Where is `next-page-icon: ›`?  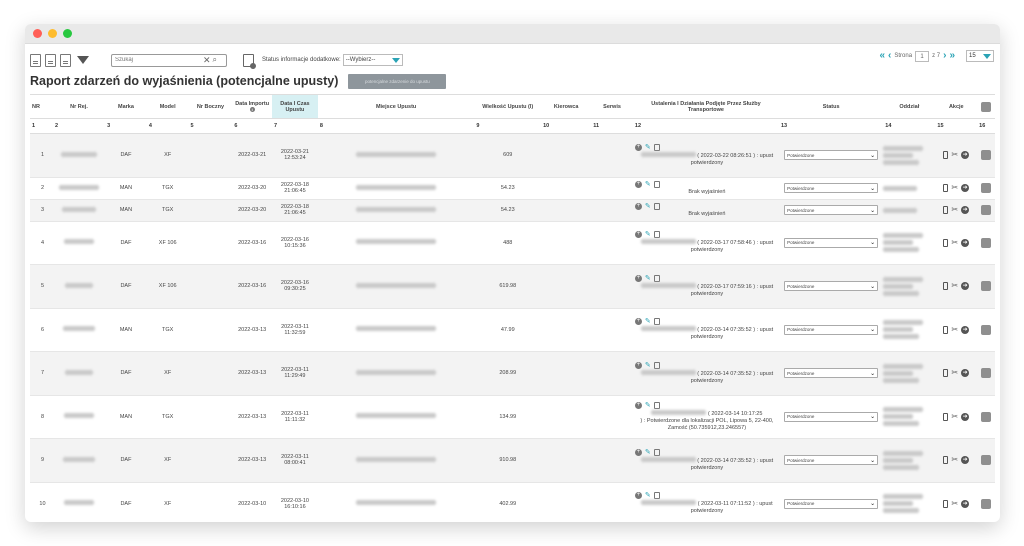 next-page-icon: › is located at coordinates (944, 56).